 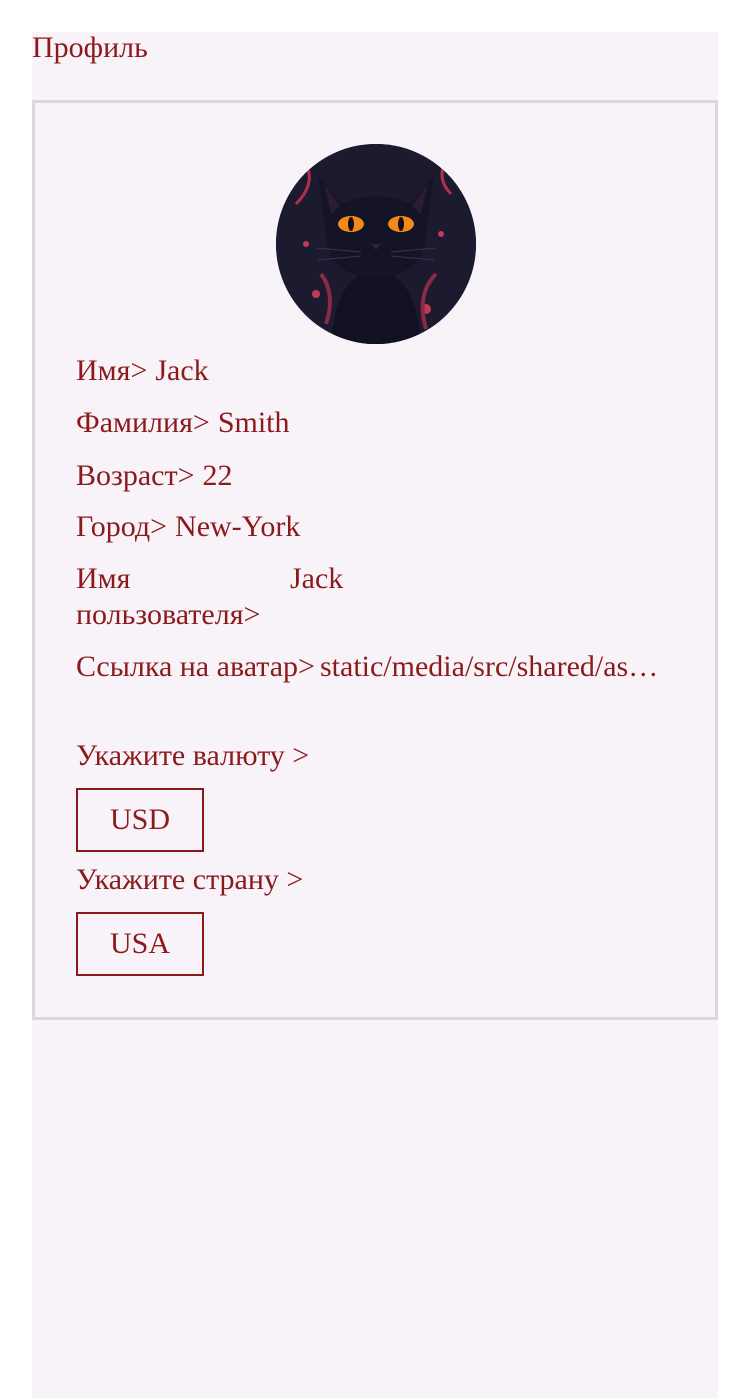 I want to click on age-label: Возраст>, so click(x=135, y=475).